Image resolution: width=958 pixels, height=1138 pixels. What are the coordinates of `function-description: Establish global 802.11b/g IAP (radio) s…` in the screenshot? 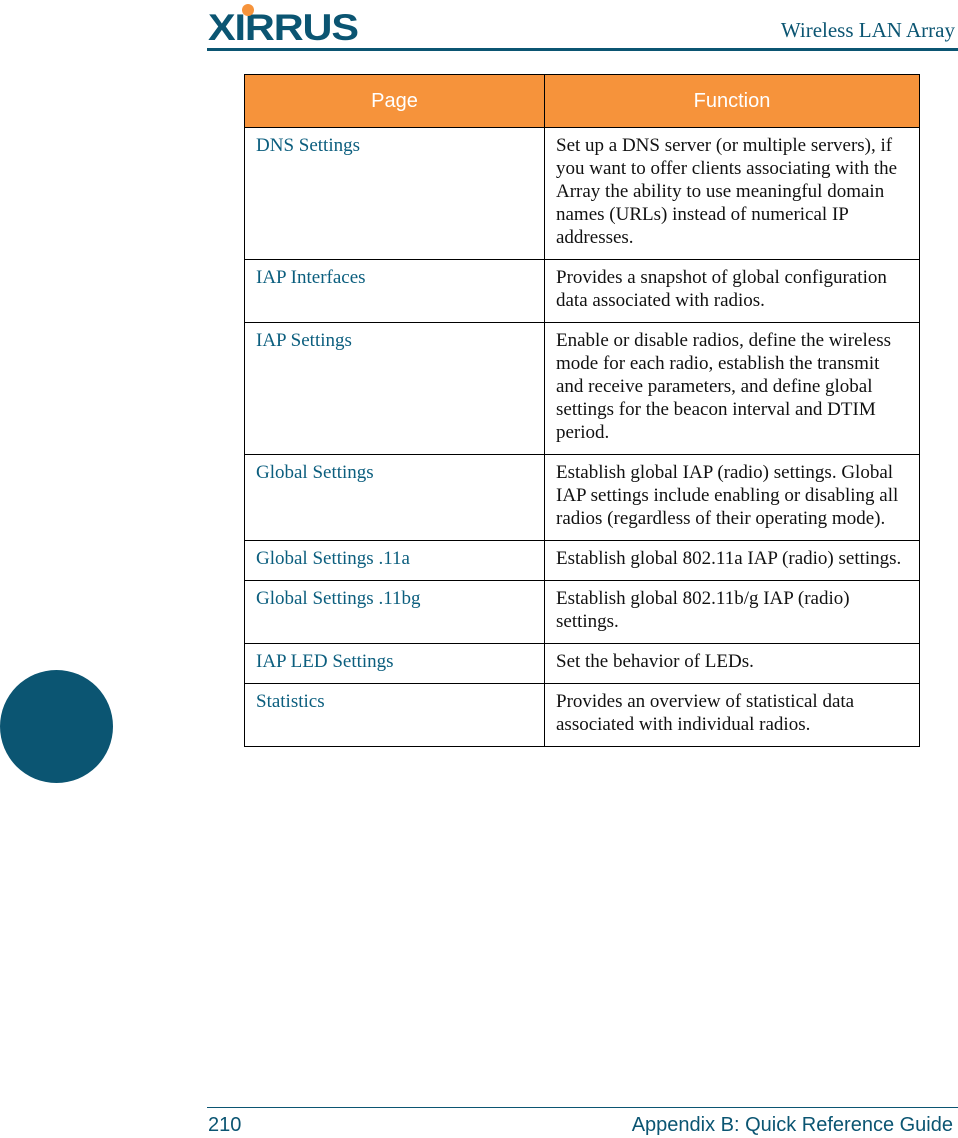 It's located at (732, 612).